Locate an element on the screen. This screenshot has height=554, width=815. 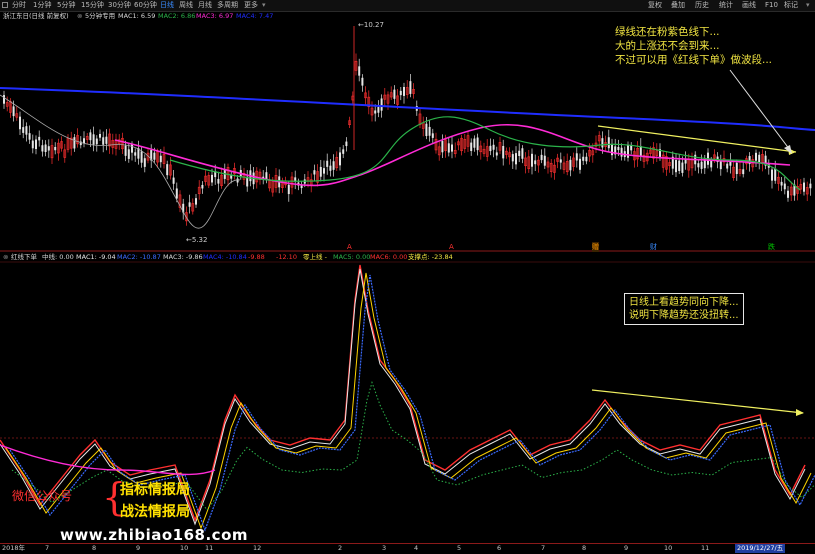
x-tick: 2 is located at coordinates (340, 548).